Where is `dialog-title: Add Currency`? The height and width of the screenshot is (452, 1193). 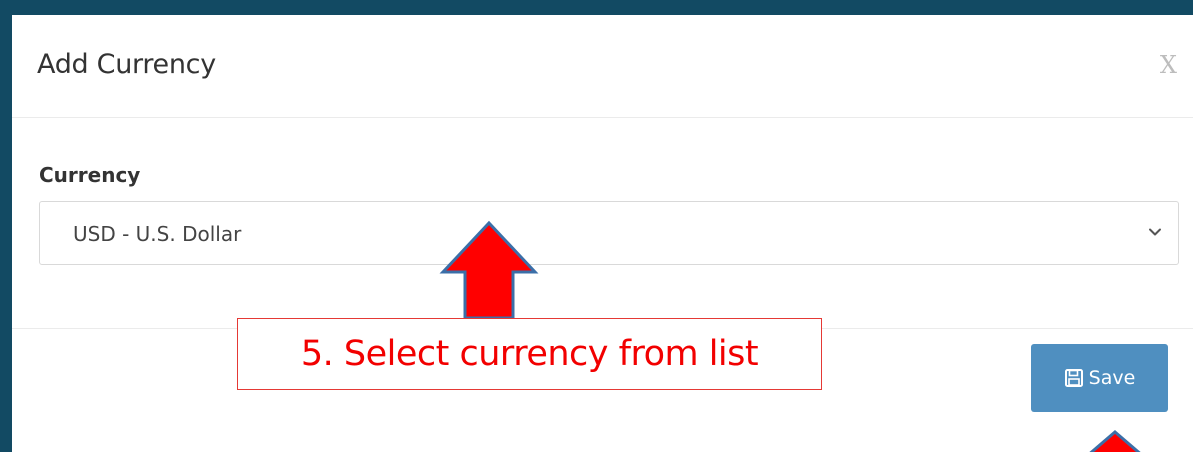 dialog-title: Add Currency is located at coordinates (126, 64).